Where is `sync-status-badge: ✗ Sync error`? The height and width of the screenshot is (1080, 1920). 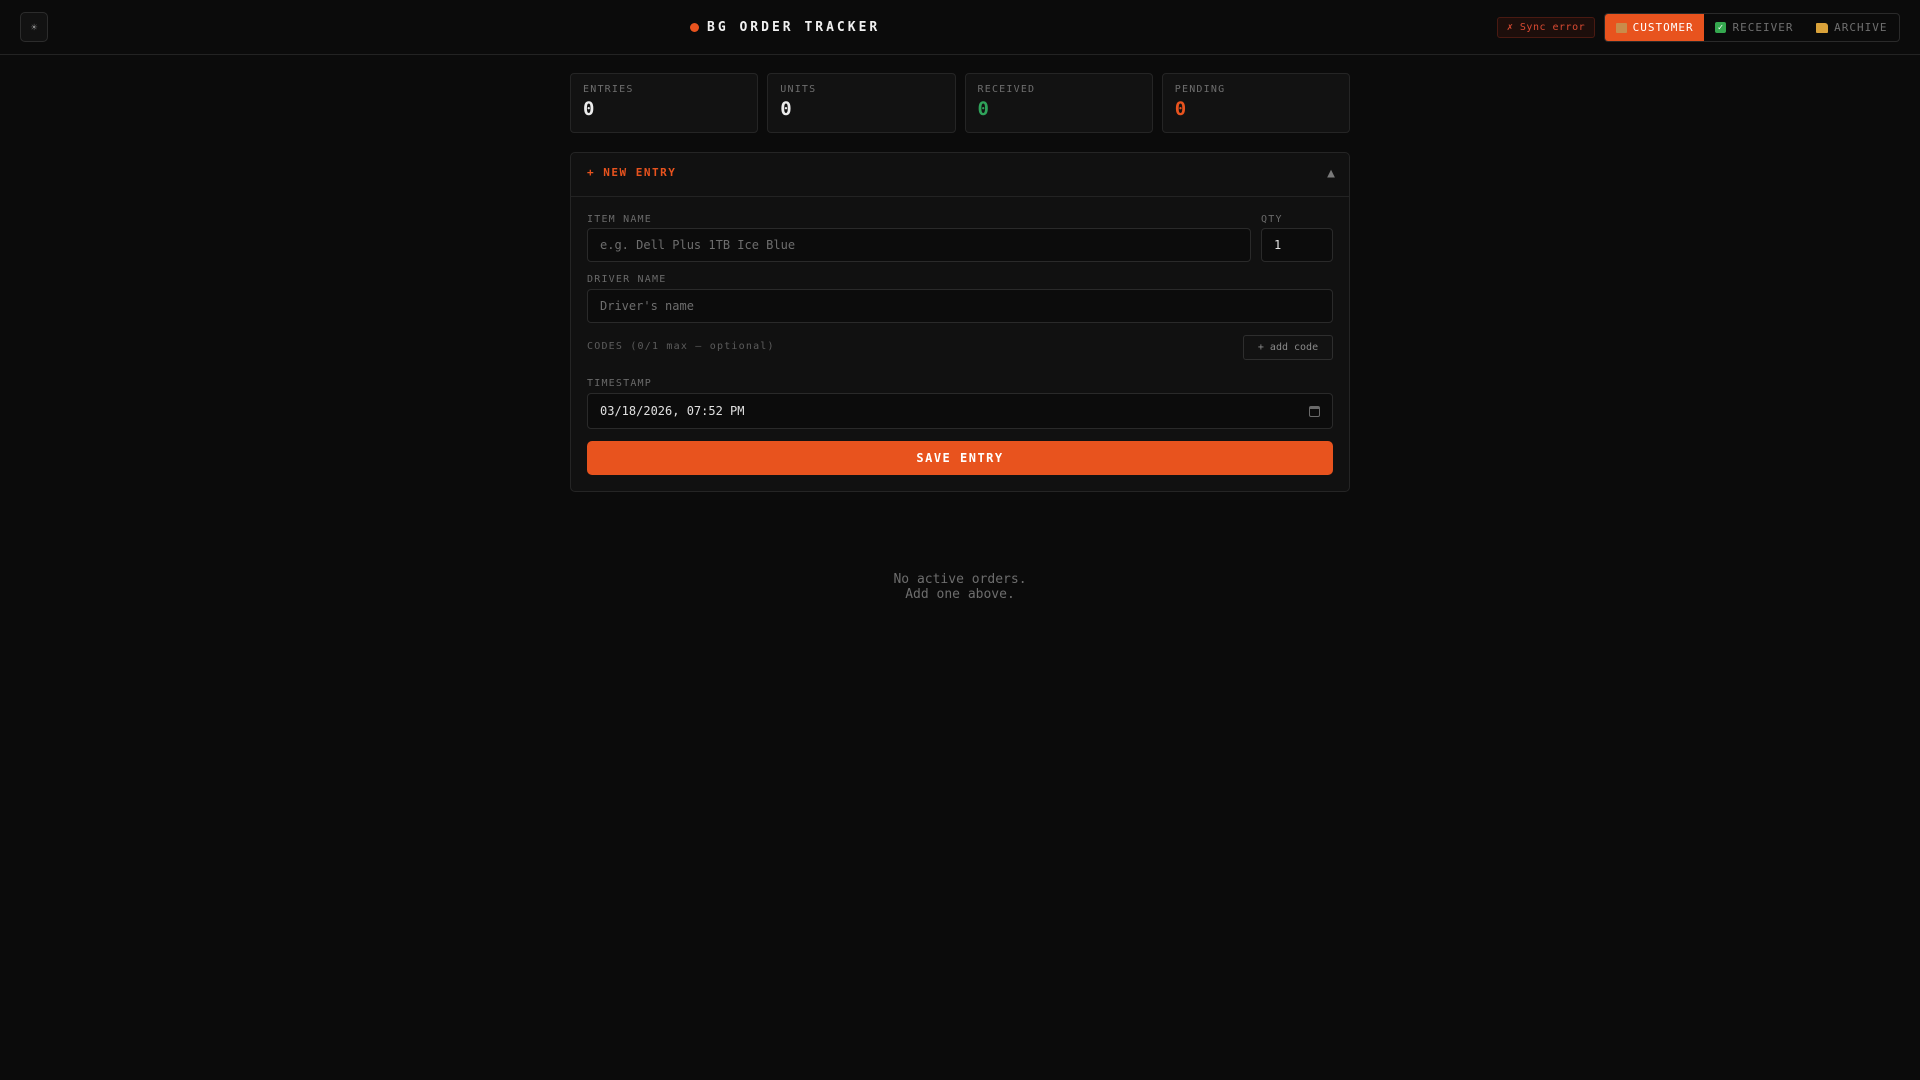 sync-status-badge: ✗ Sync error is located at coordinates (1546, 27).